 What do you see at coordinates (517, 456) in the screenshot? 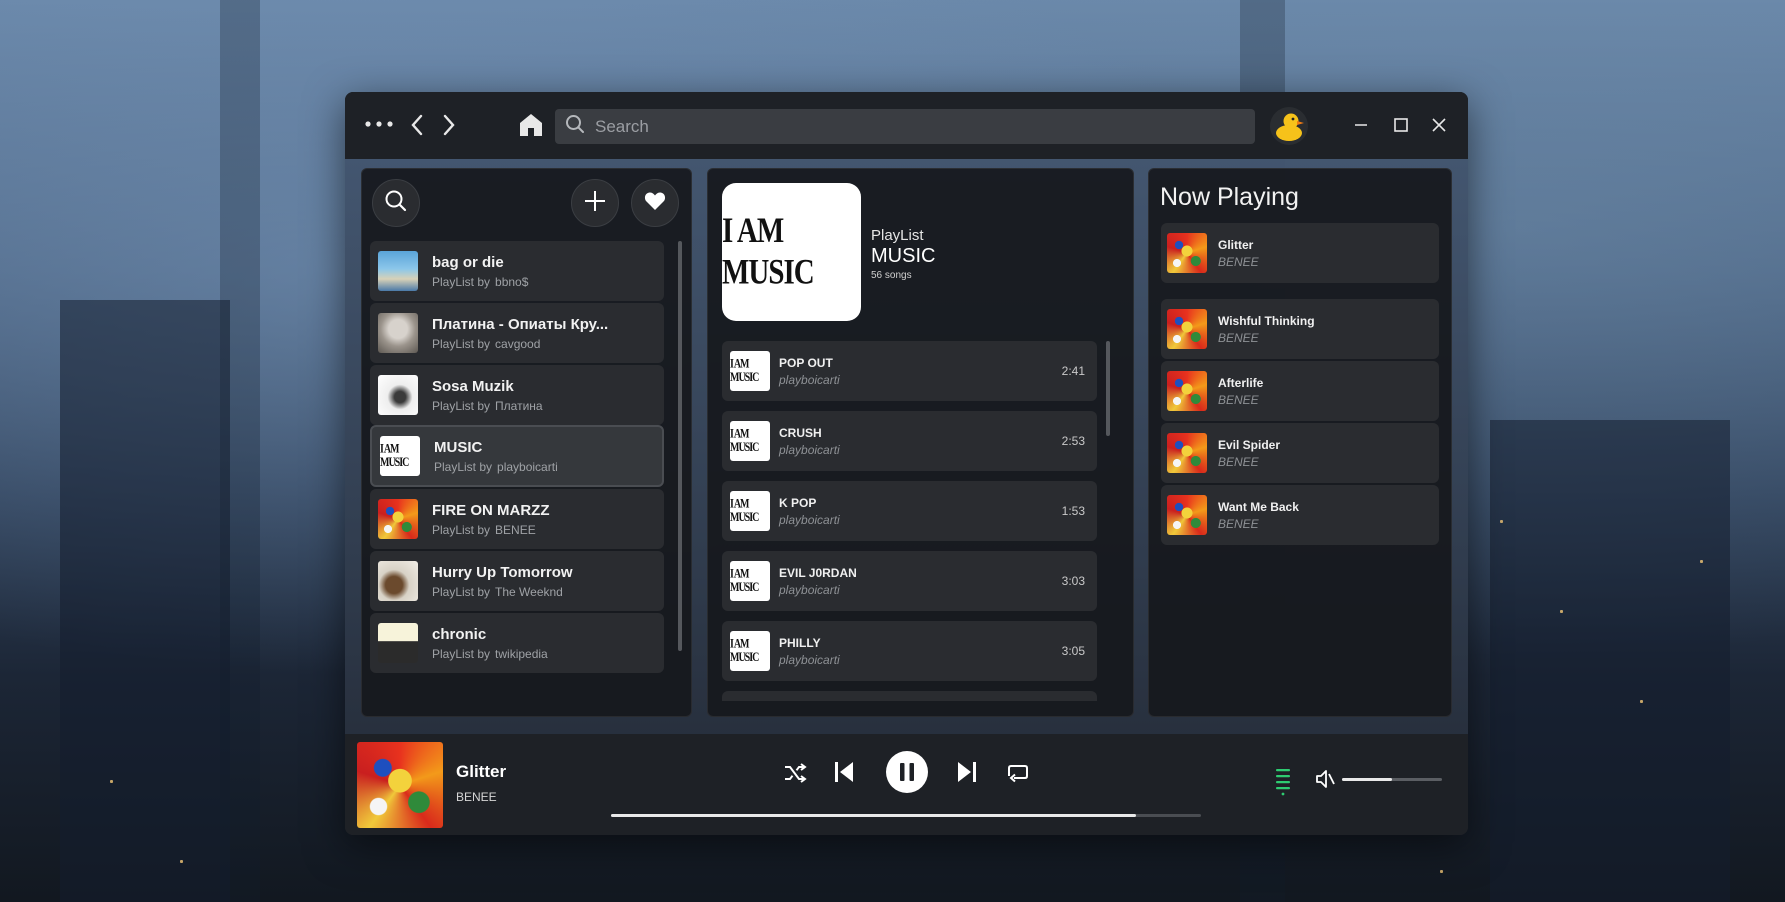
I see `library-item-selected: I AM MUSIC MUSIC PlayList by playboicarti` at bounding box center [517, 456].